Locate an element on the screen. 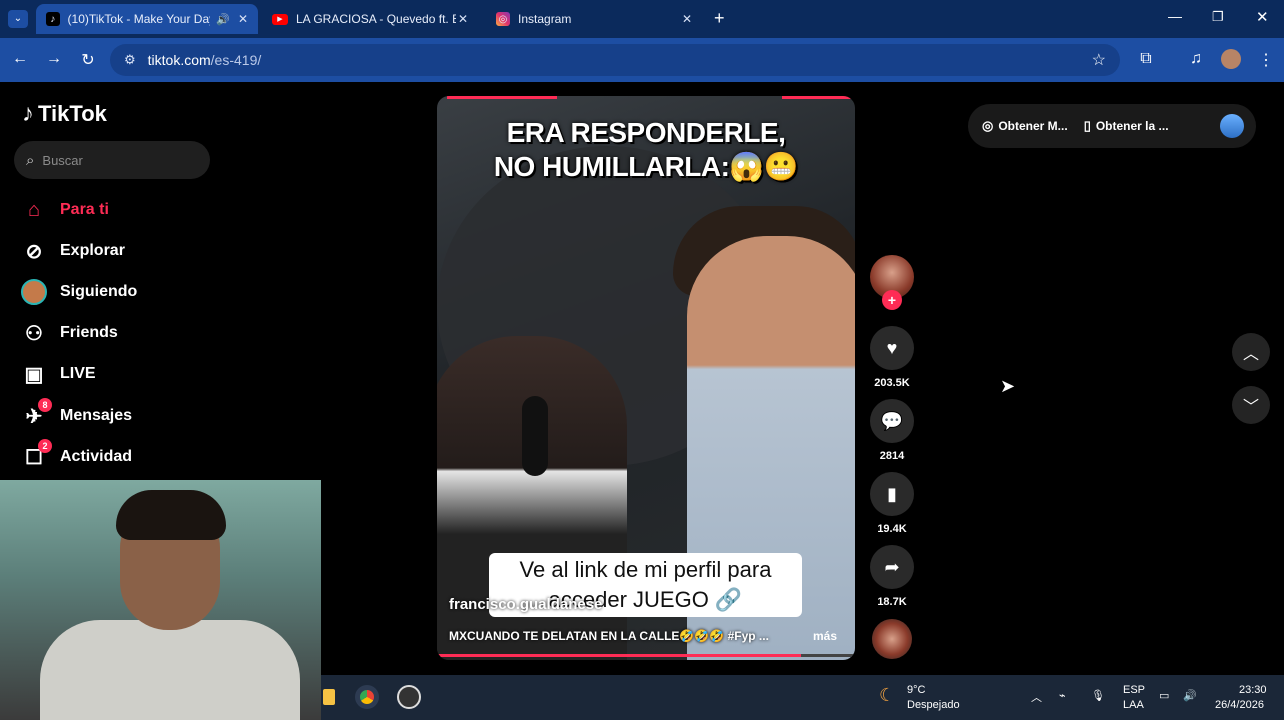 This screenshot has height=720, width=1284. minimize-icon: — is located at coordinates (1175, 16).